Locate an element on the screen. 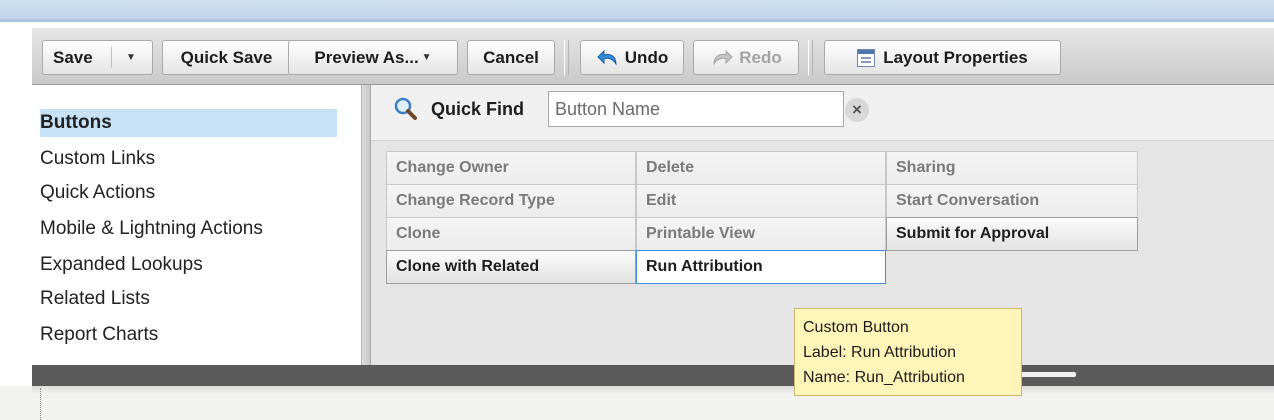 This screenshot has height=420, width=1274. top-banner is located at coordinates (637, 11).